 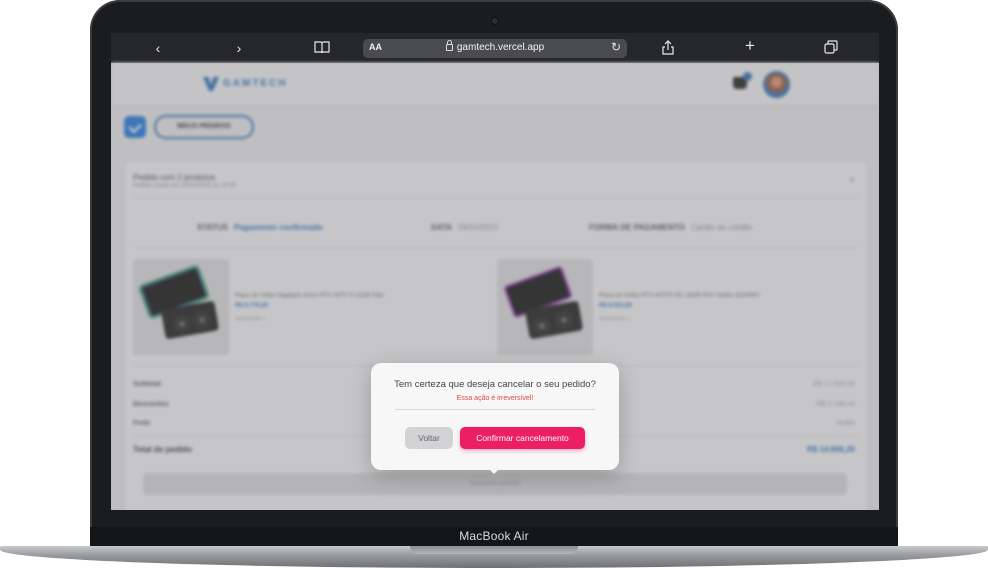 I want to click on camera, so click(x=495, y=21).